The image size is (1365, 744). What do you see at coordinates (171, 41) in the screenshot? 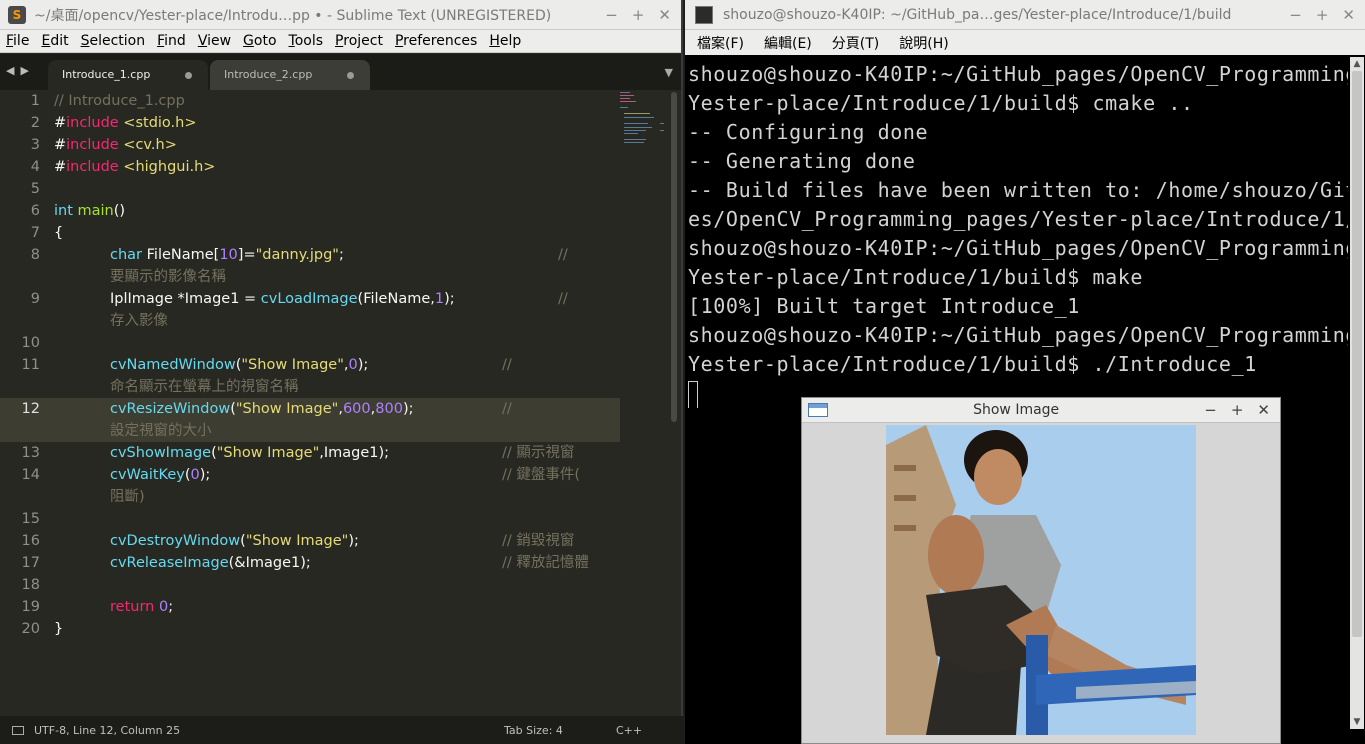
I see `menu-find: Find` at bounding box center [171, 41].